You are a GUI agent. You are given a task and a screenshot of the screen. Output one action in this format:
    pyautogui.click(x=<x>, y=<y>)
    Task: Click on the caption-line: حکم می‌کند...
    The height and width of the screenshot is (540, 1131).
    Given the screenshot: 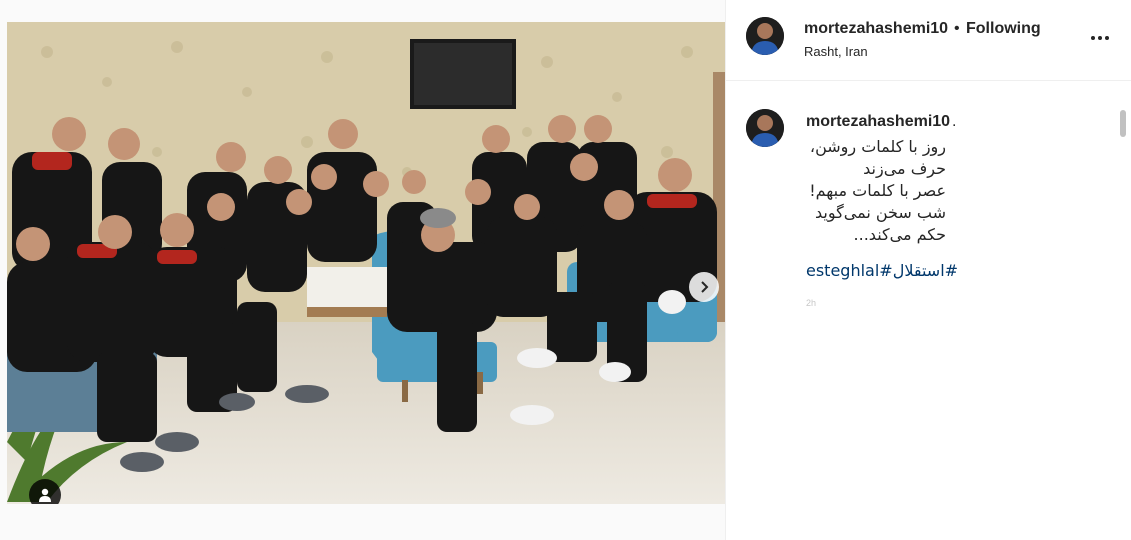 What is the action you would take?
    pyautogui.click(x=899, y=234)
    